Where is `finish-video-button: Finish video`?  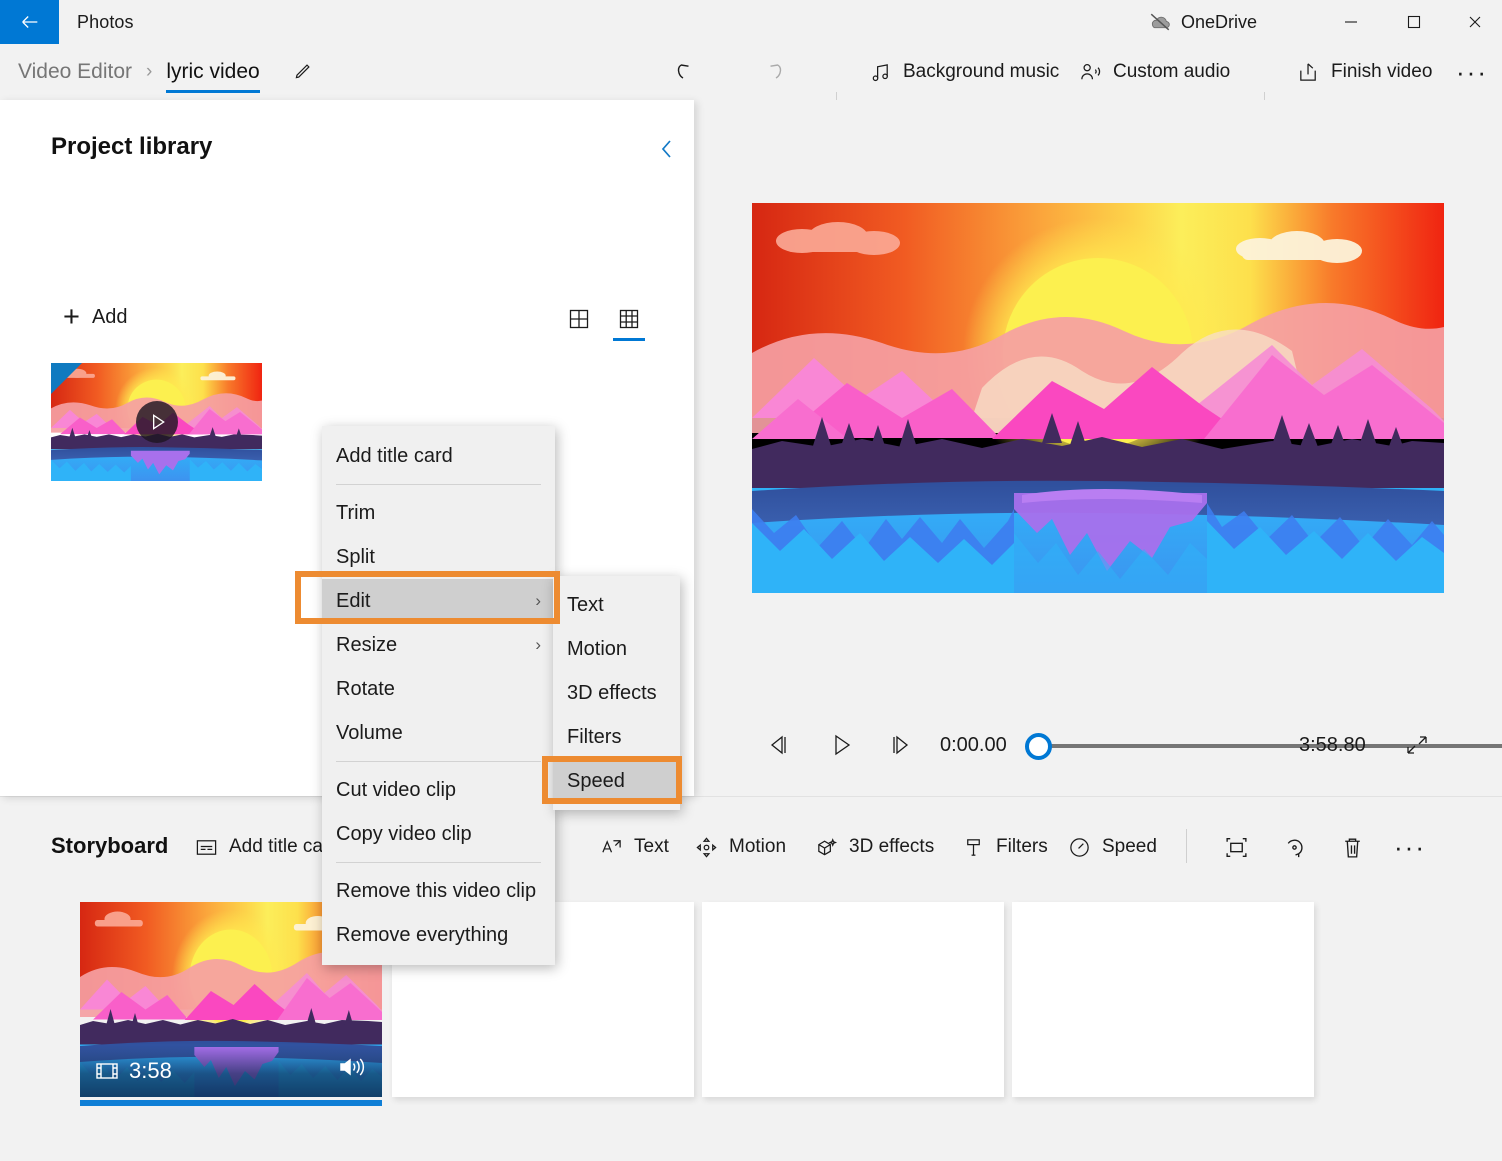 finish-video-button: Finish video is located at coordinates (1364, 72).